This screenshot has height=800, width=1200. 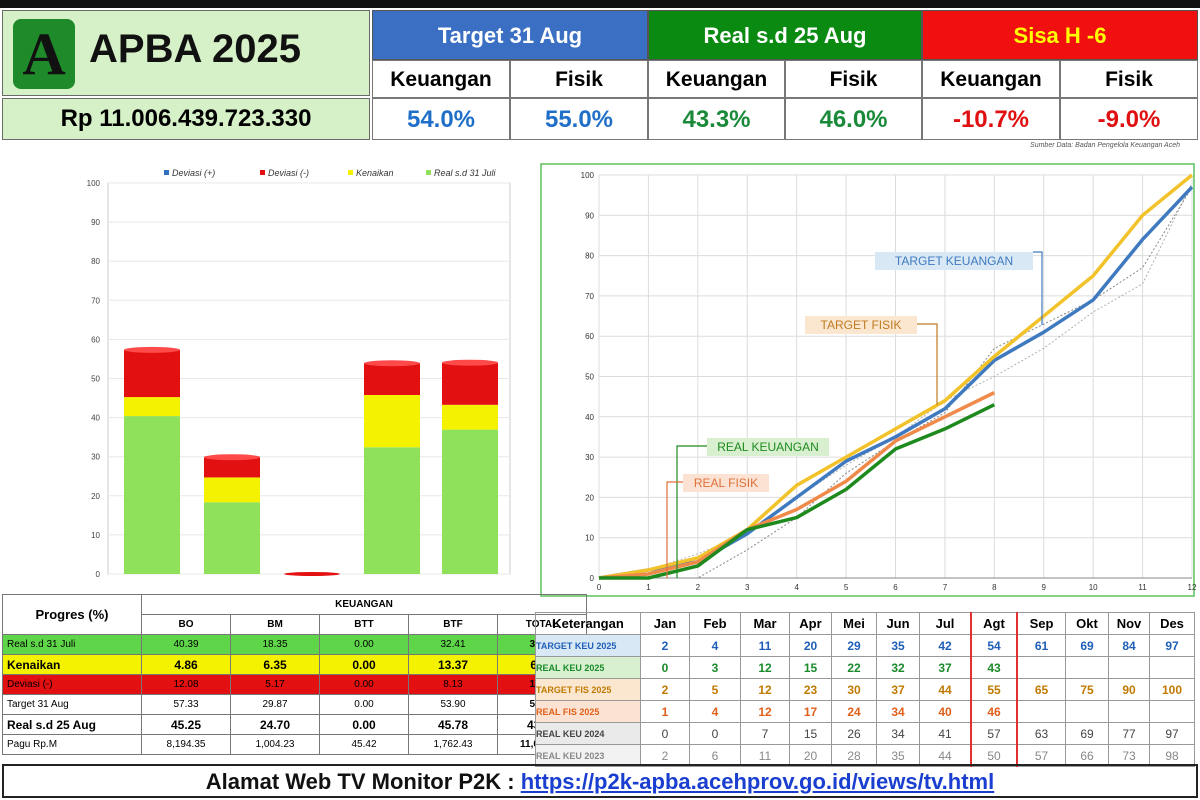 I want to click on monthly-cell: 77, so click(x=1129, y=733).